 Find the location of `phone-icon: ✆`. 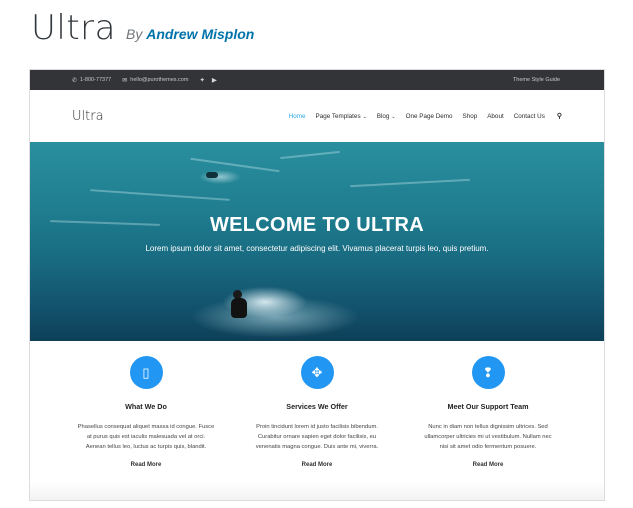

phone-icon: ✆ is located at coordinates (75, 80).